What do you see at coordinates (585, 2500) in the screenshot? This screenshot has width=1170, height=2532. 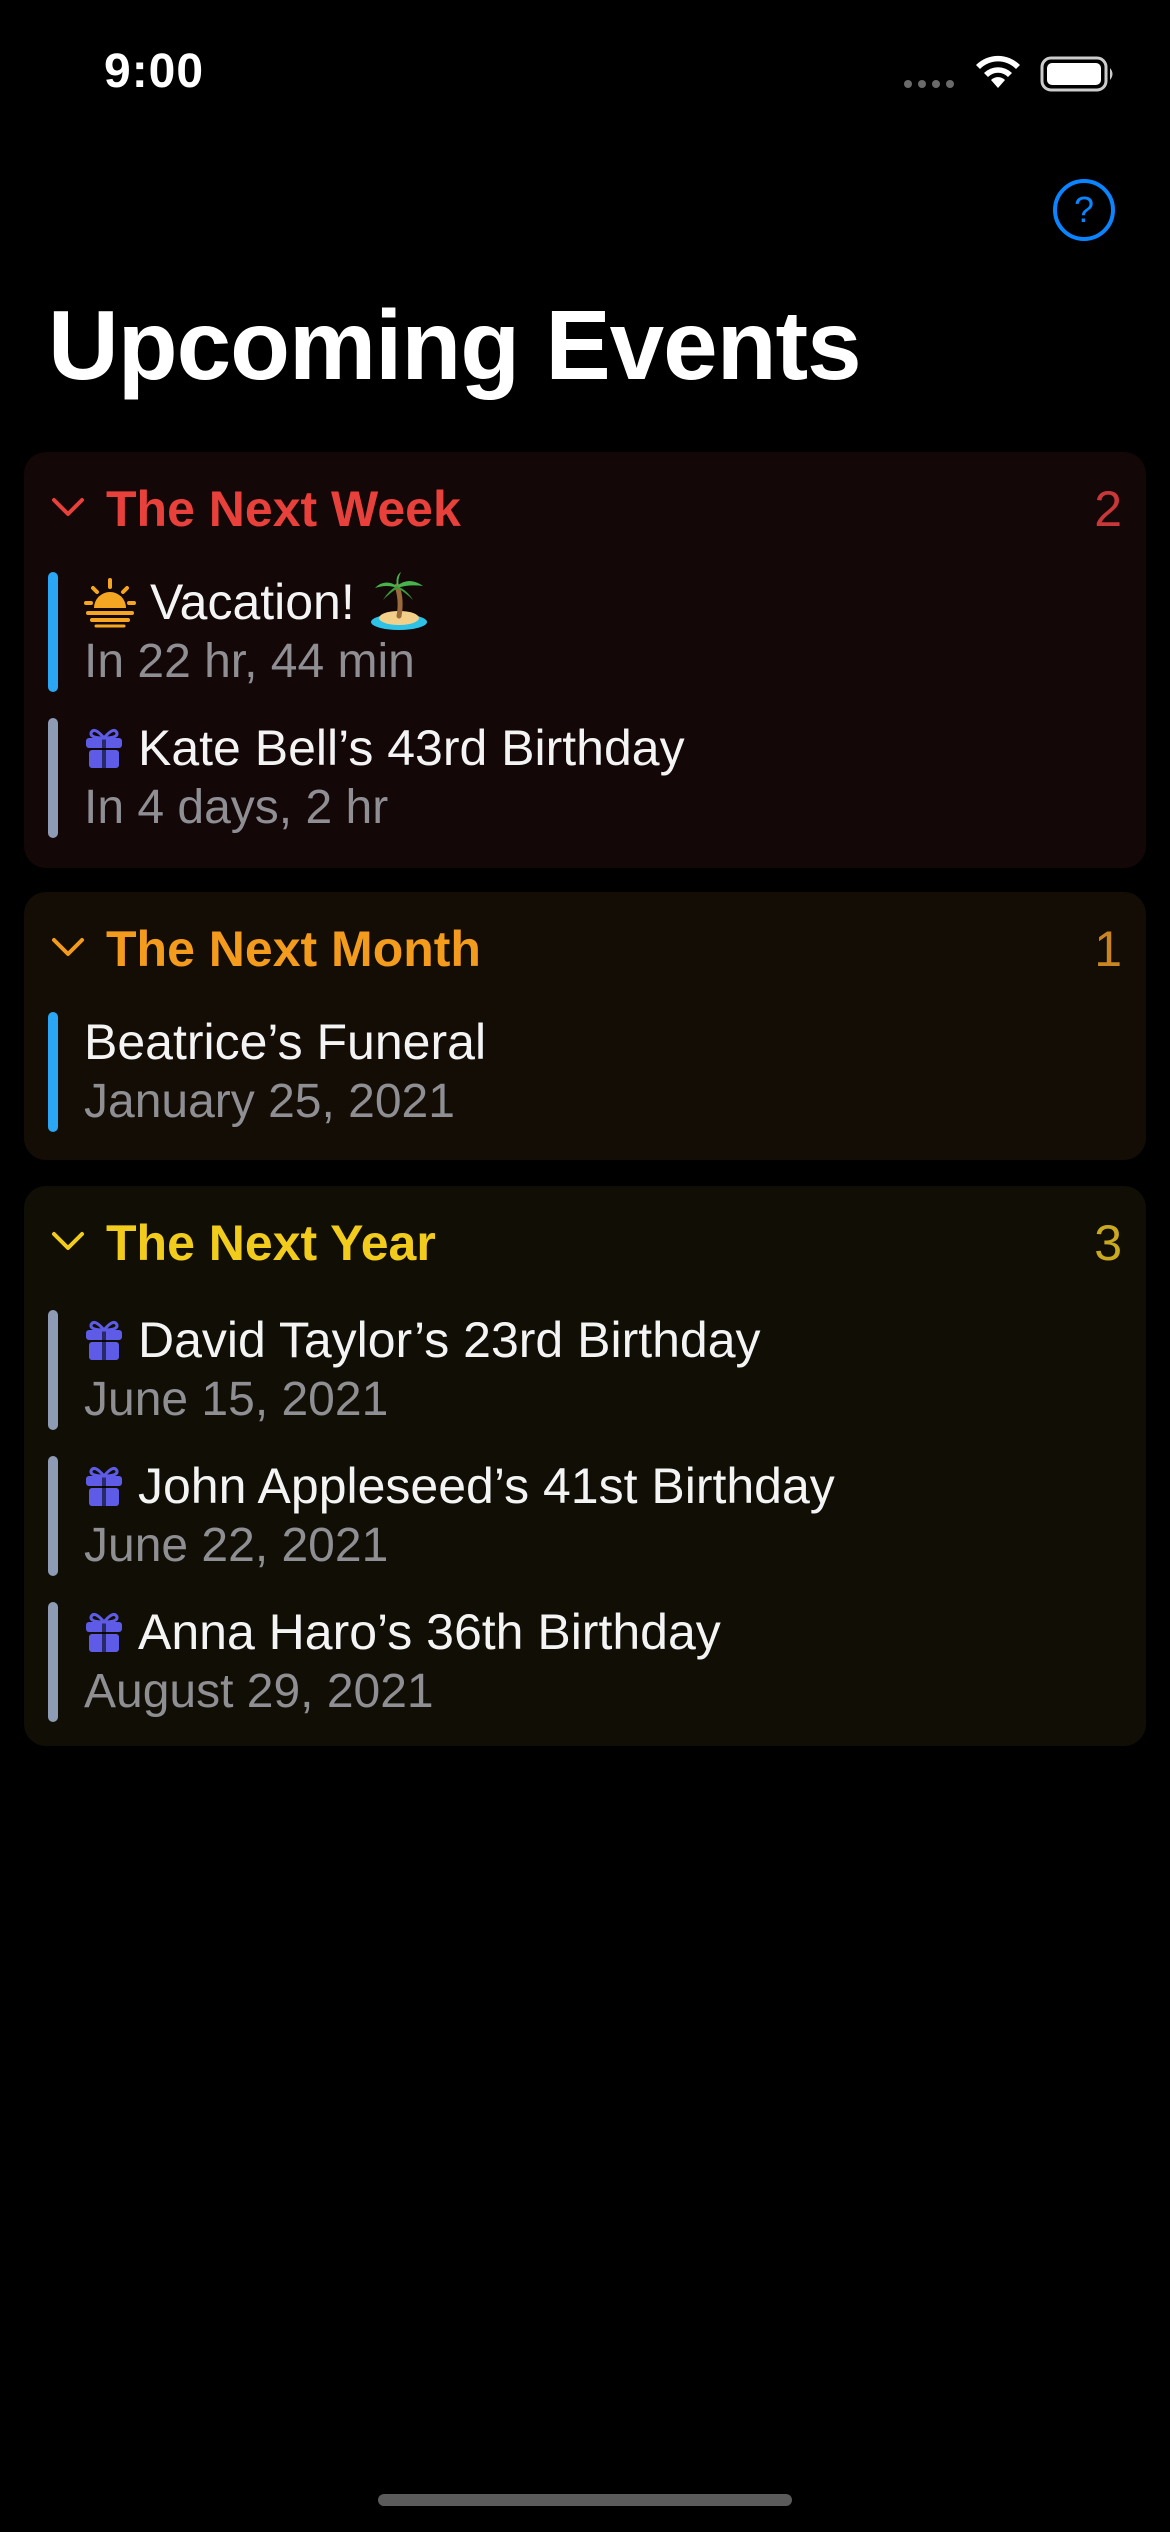 I see `home-indicator` at bounding box center [585, 2500].